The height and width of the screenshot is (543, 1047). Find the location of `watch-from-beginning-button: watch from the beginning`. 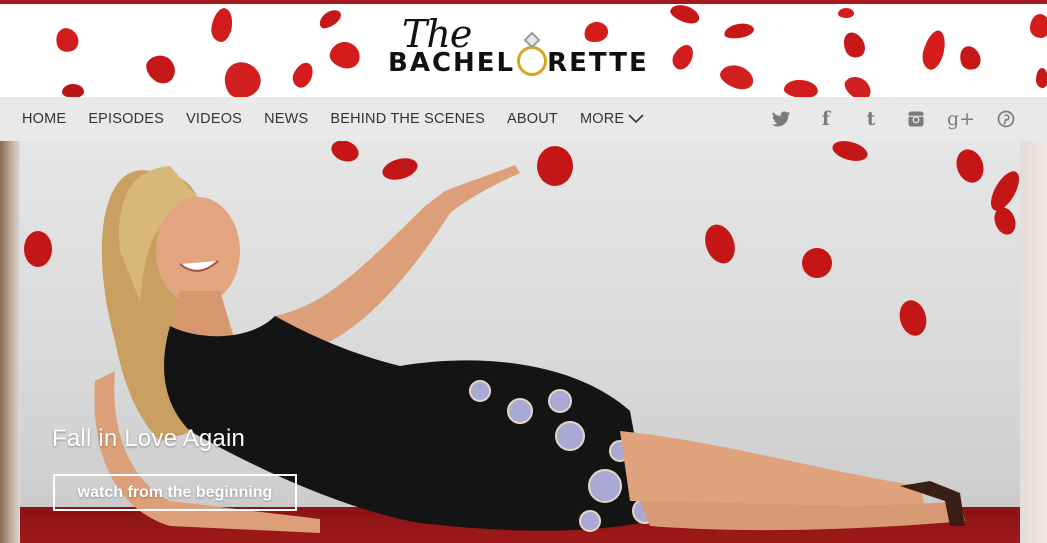

watch-from-beginning-button: watch from the beginning is located at coordinates (175, 492).